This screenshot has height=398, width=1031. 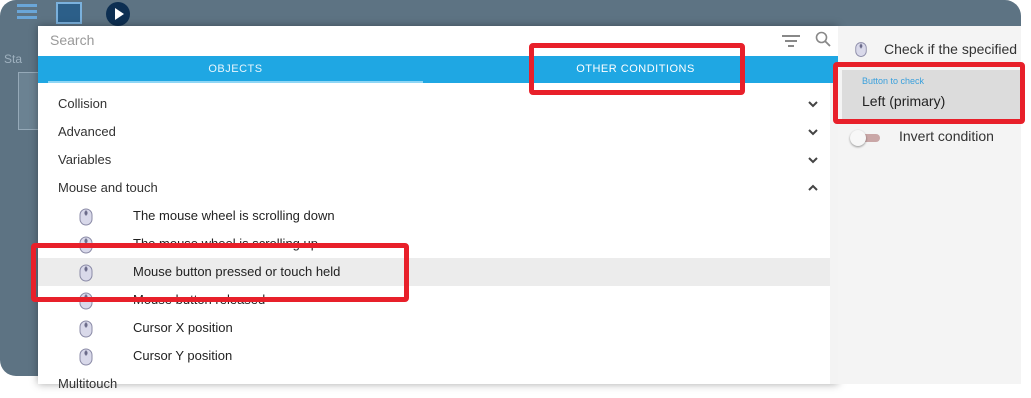 I want to click on field-value: Left (primary), so click(x=904, y=101).